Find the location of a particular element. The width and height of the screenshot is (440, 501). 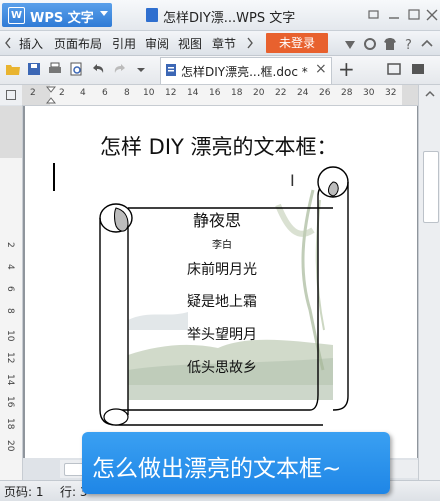

login-button: 未登录 is located at coordinates (297, 43).